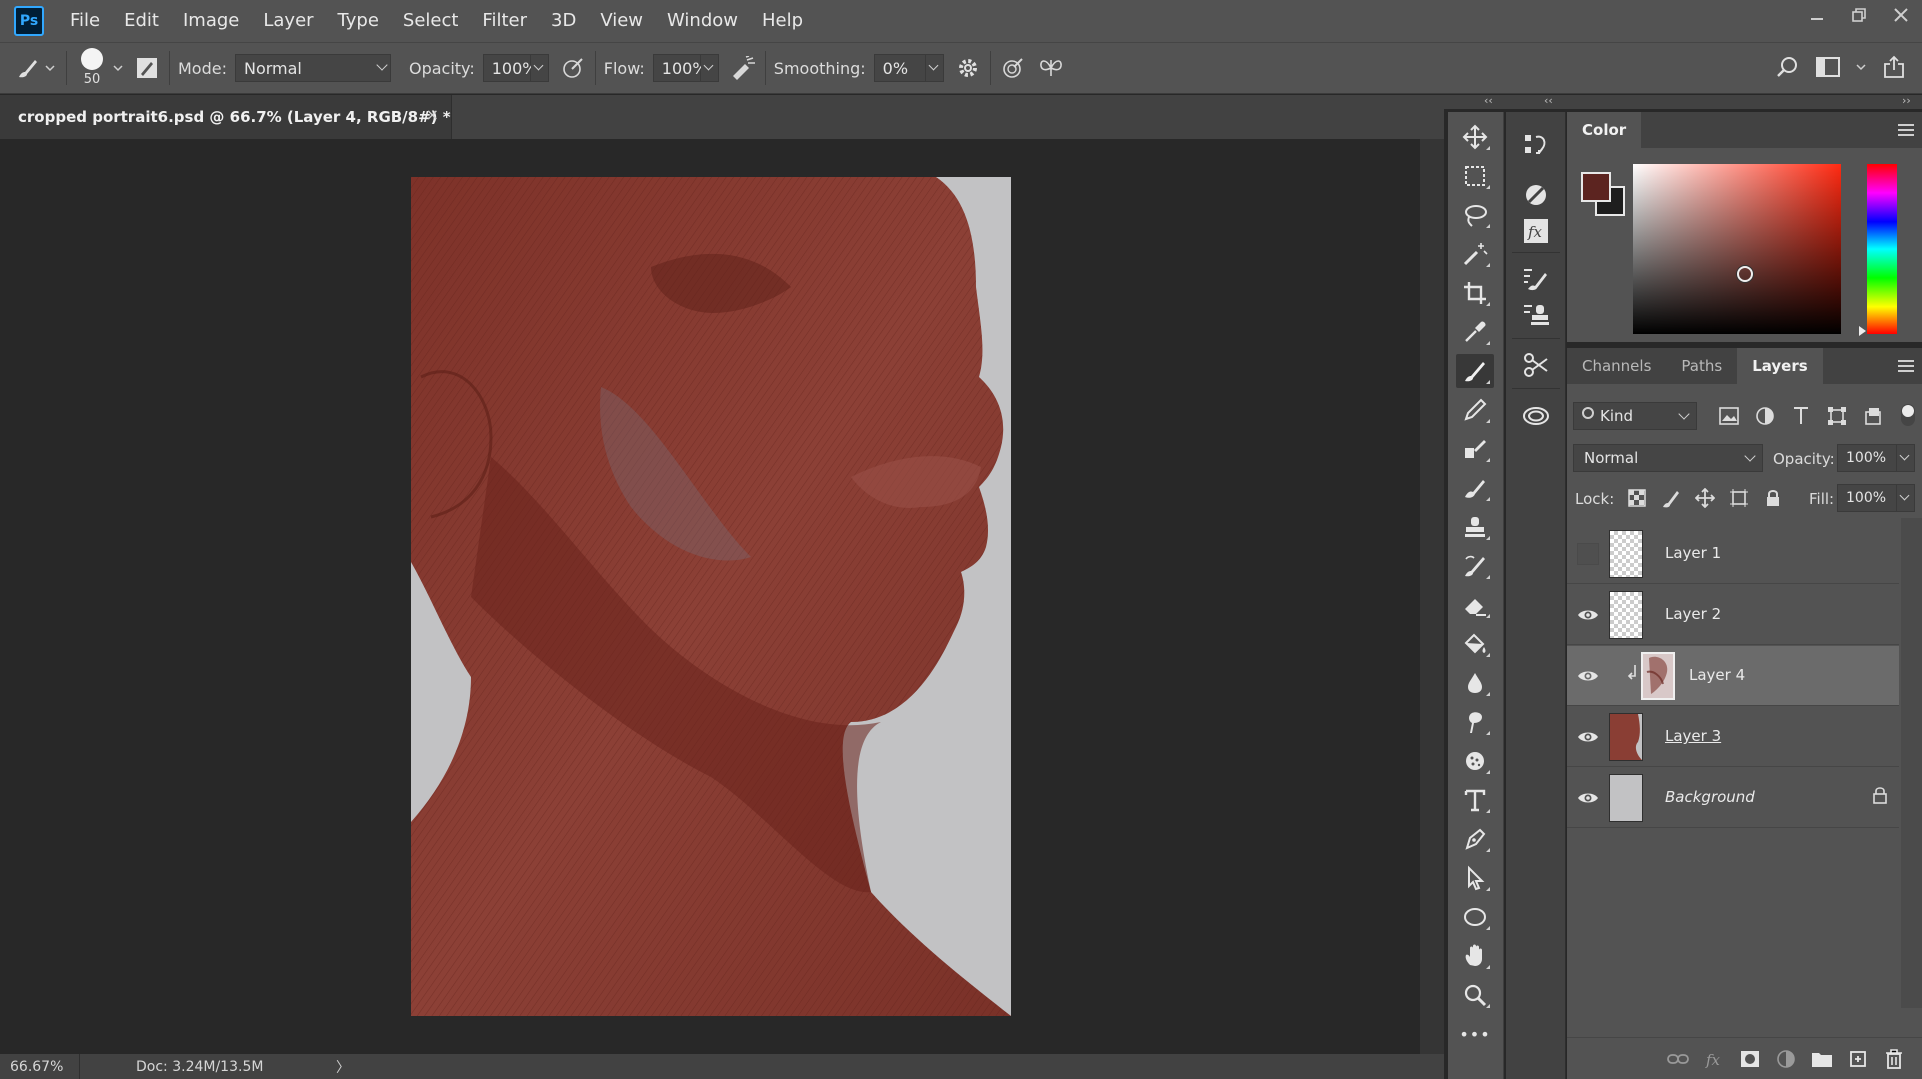 The image size is (1922, 1079). What do you see at coordinates (743, 68) in the screenshot?
I see `airbrush-icon` at bounding box center [743, 68].